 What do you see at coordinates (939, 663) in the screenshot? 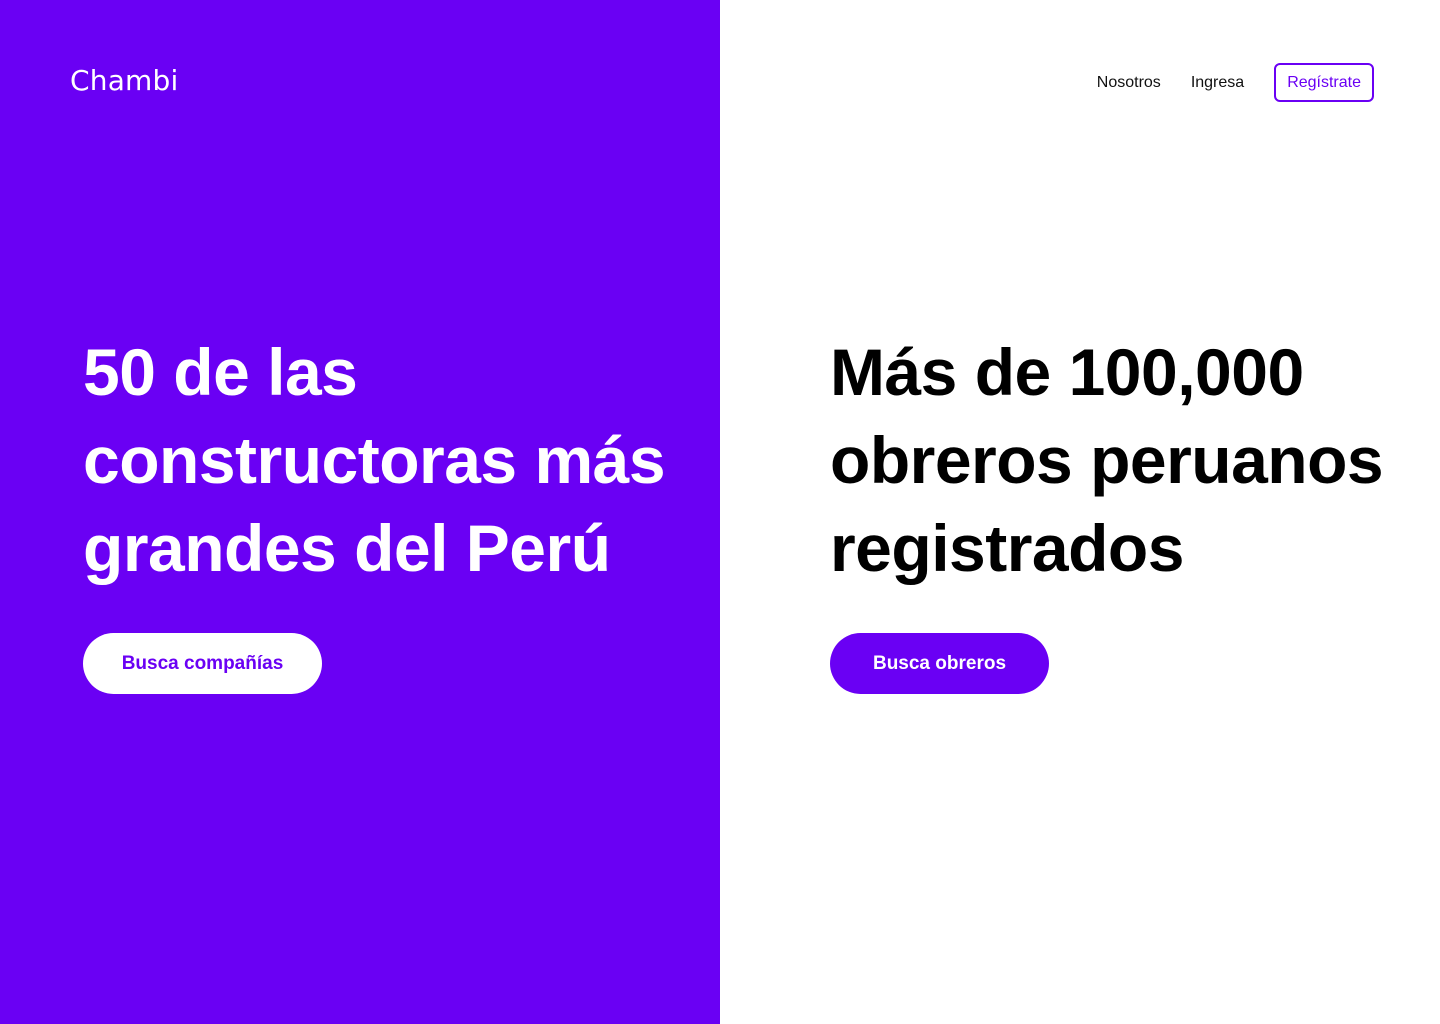
I see `search-workers-button: Busca obreros` at bounding box center [939, 663].